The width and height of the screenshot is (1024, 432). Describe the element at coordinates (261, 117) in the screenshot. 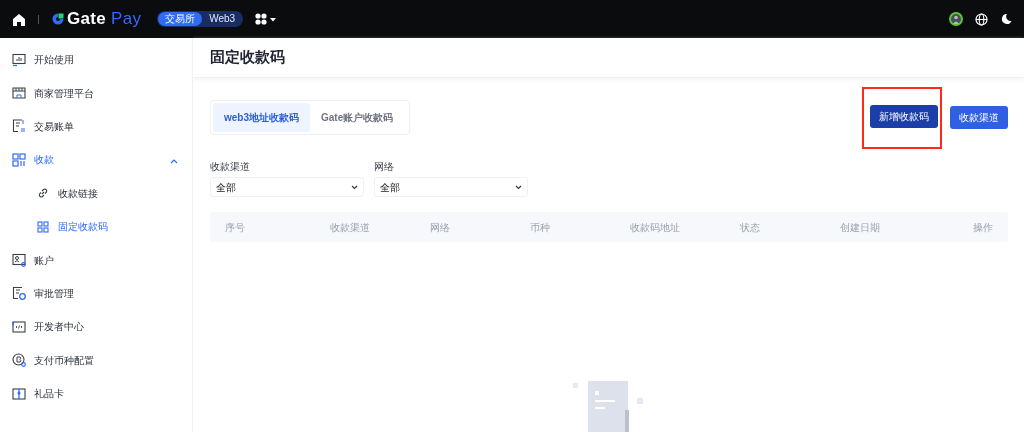

I see `tab: web3地址收款码` at that location.